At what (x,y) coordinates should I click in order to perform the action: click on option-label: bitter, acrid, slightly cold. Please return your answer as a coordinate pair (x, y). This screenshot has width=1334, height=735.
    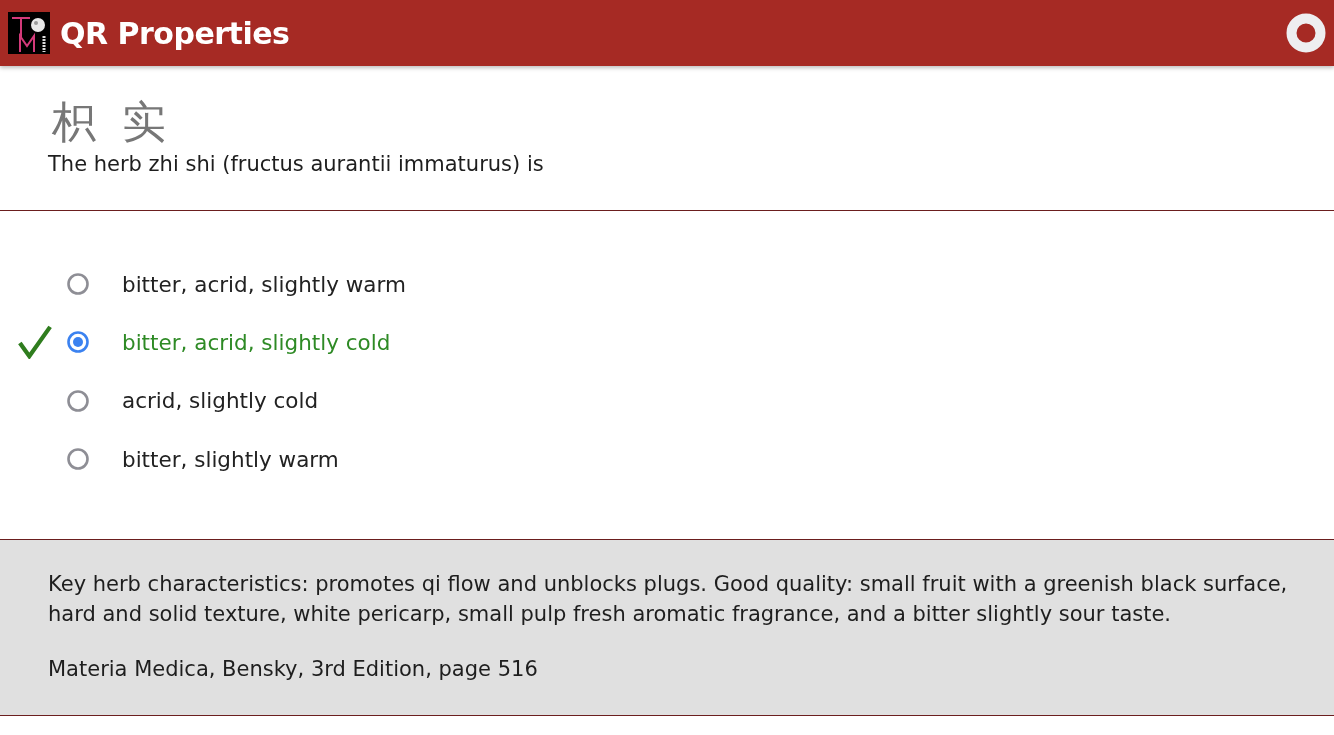
    Looking at the image, I should click on (256, 342).